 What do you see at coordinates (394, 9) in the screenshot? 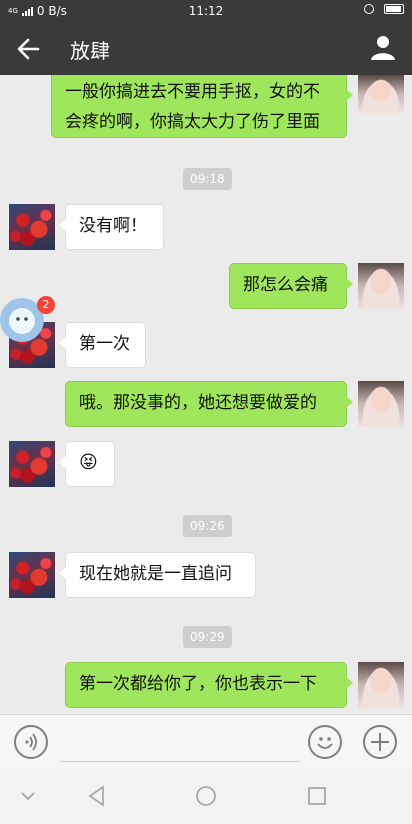
I see `battery-icon` at bounding box center [394, 9].